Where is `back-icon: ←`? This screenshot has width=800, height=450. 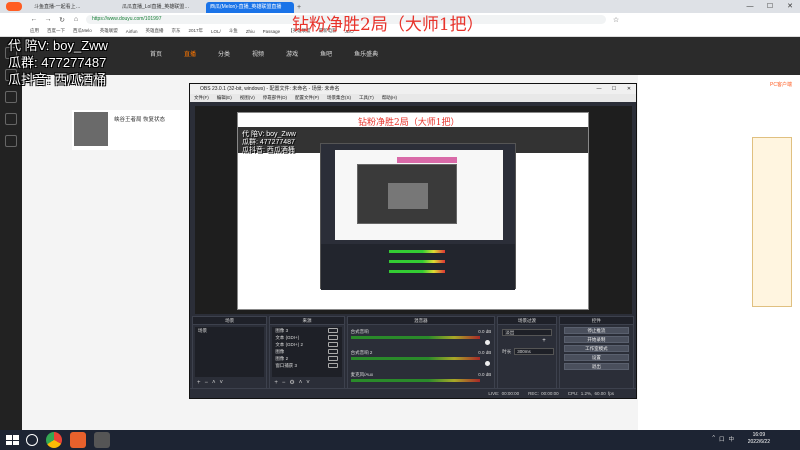
back-icon: ← is located at coordinates (34, 19).